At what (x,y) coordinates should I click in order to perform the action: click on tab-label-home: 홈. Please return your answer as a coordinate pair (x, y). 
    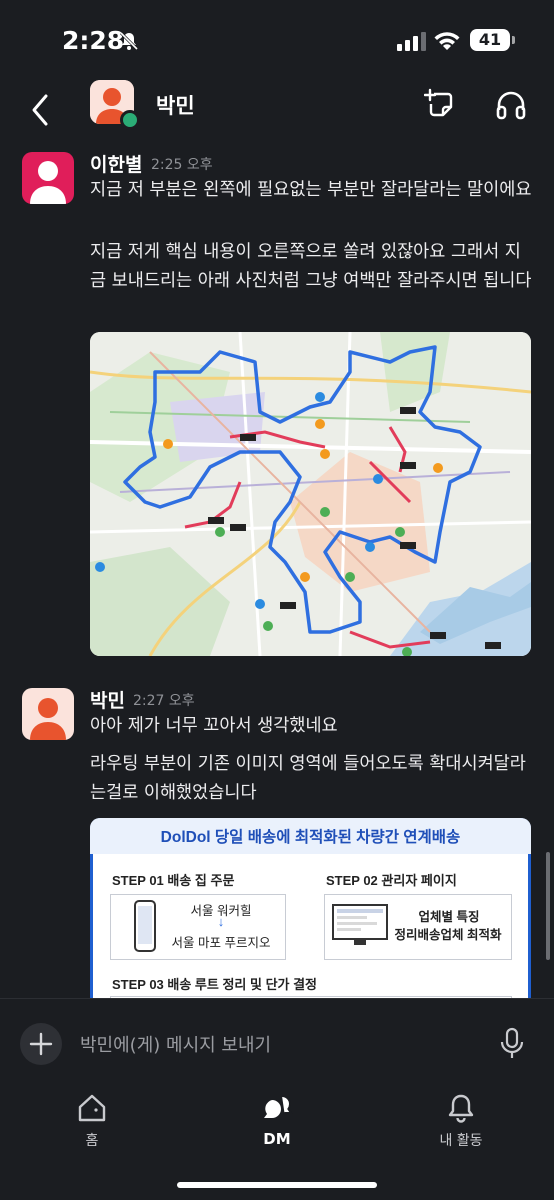
    Looking at the image, I should click on (92, 1141).